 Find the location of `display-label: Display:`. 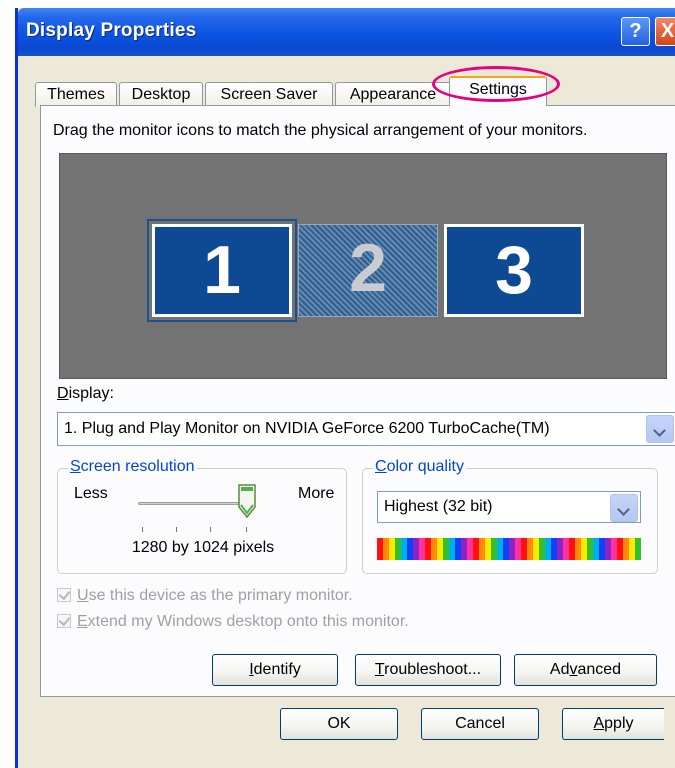

display-label: Display: is located at coordinates (85, 393).